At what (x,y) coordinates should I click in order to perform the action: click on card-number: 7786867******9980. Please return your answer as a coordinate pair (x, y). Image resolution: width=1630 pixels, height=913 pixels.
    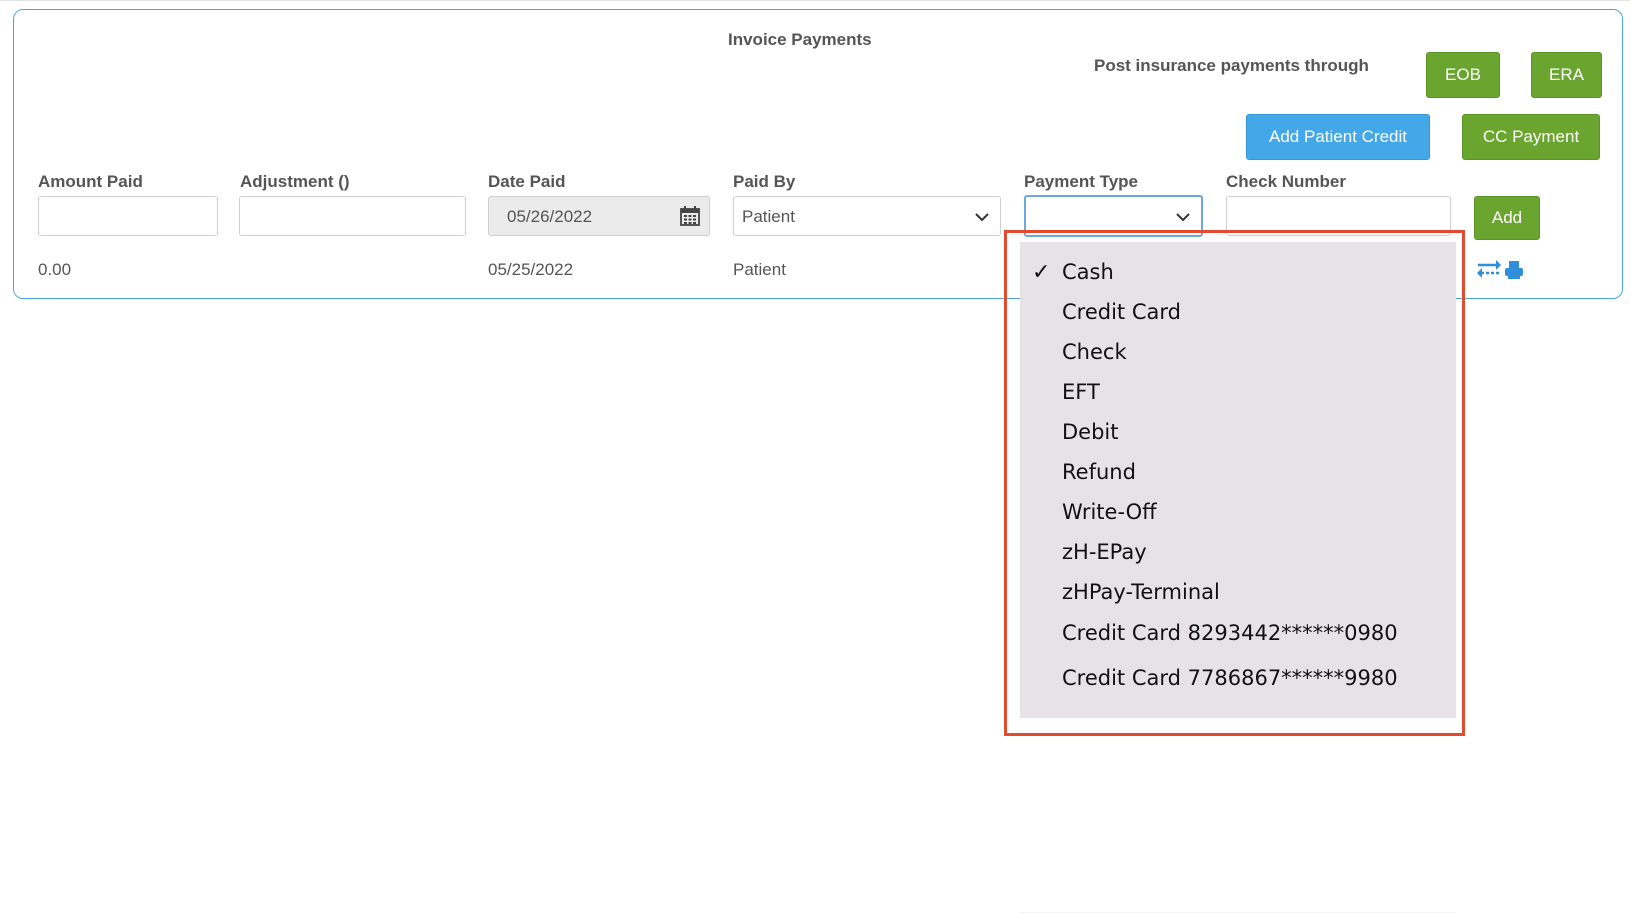
    Looking at the image, I should click on (1292, 678).